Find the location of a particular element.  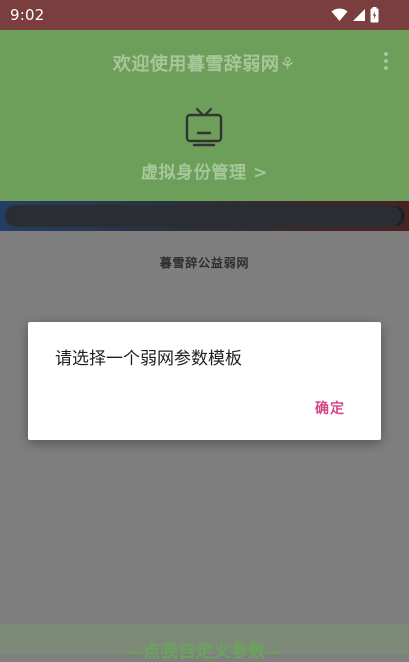

progress-track is located at coordinates (205, 216).